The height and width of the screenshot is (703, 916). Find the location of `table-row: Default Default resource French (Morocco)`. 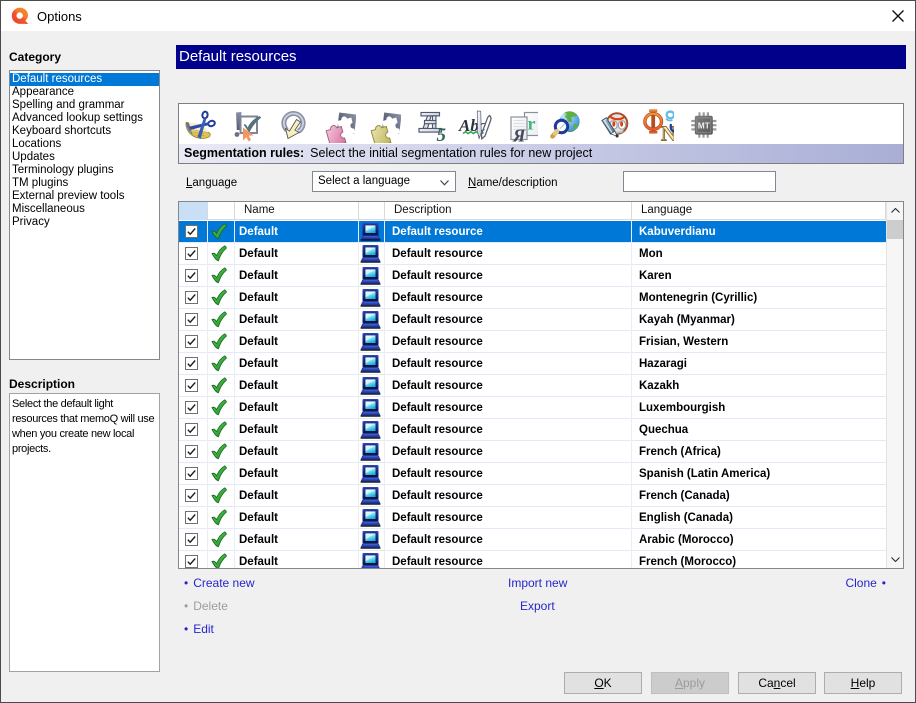

table-row: Default Default resource French (Morocco) is located at coordinates (532, 559).